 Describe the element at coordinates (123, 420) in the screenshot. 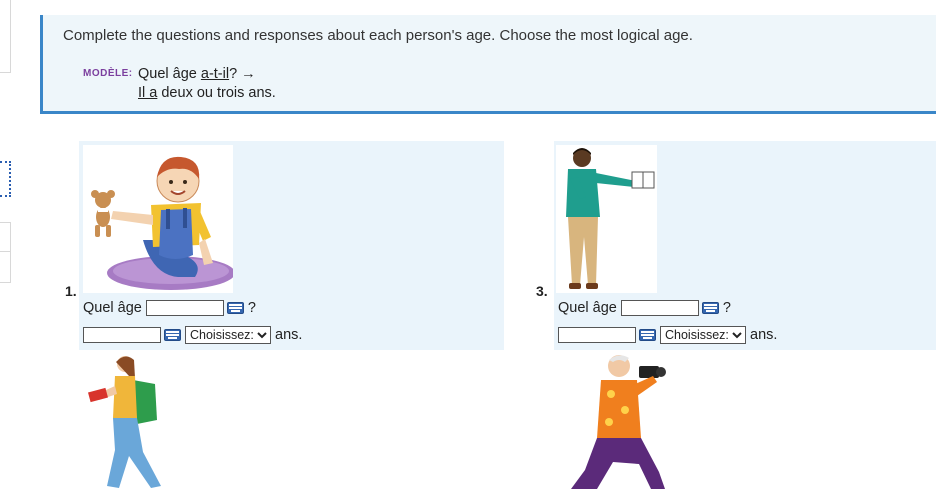

I see `student-with-backpack-icon` at that location.